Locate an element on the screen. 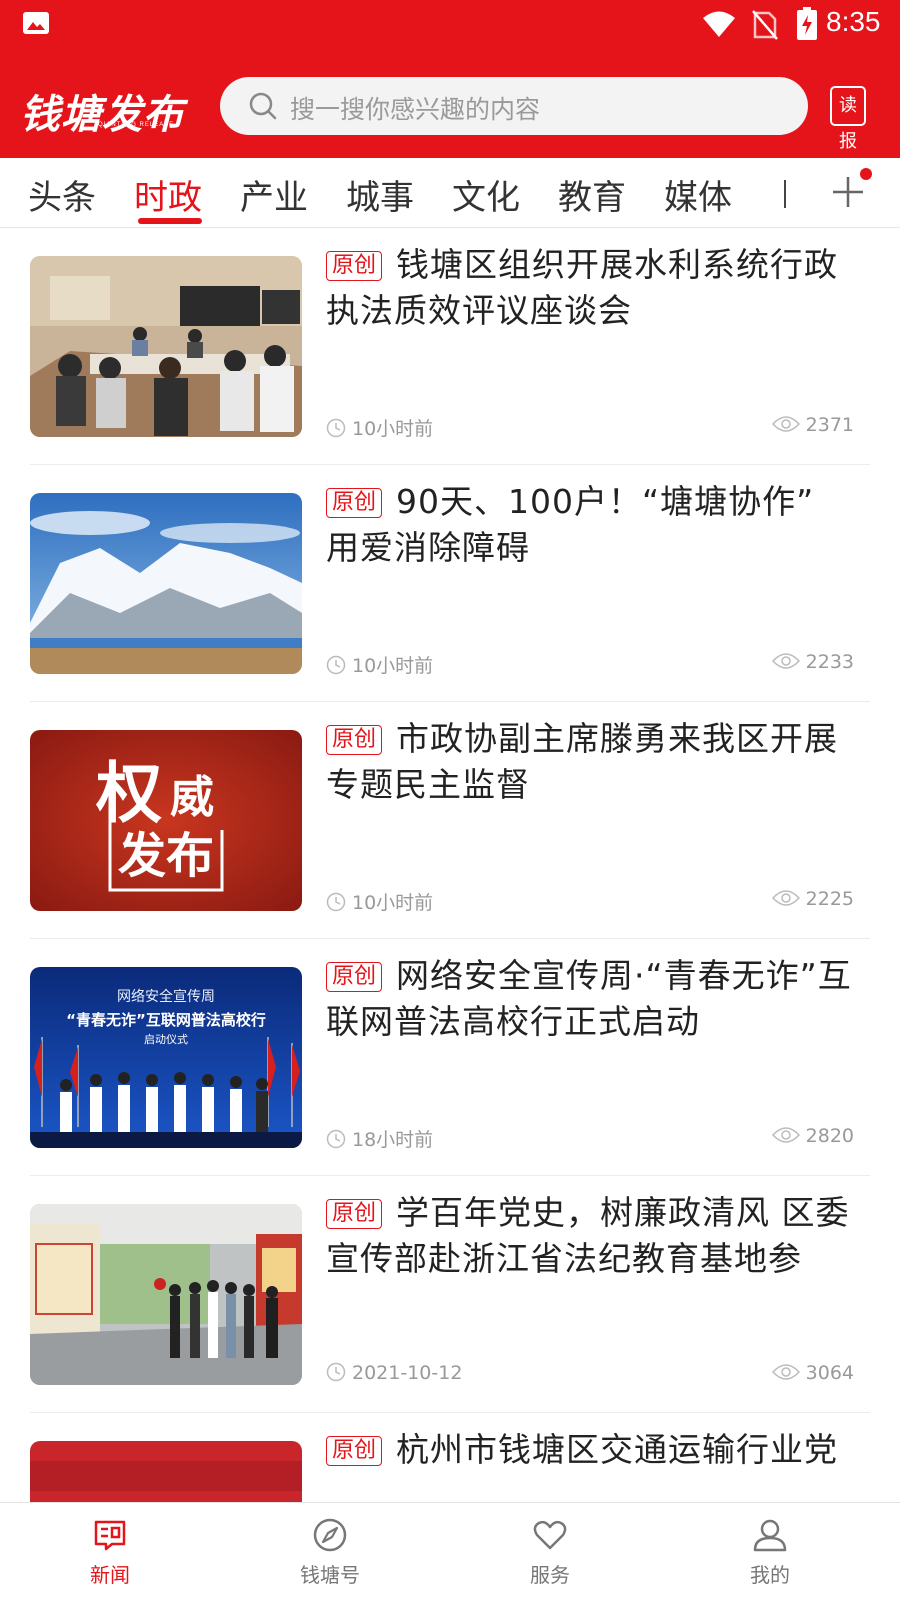 The height and width of the screenshot is (1600, 900). search-bar: 搜一搜你感兴趣的内容 is located at coordinates (514, 106).